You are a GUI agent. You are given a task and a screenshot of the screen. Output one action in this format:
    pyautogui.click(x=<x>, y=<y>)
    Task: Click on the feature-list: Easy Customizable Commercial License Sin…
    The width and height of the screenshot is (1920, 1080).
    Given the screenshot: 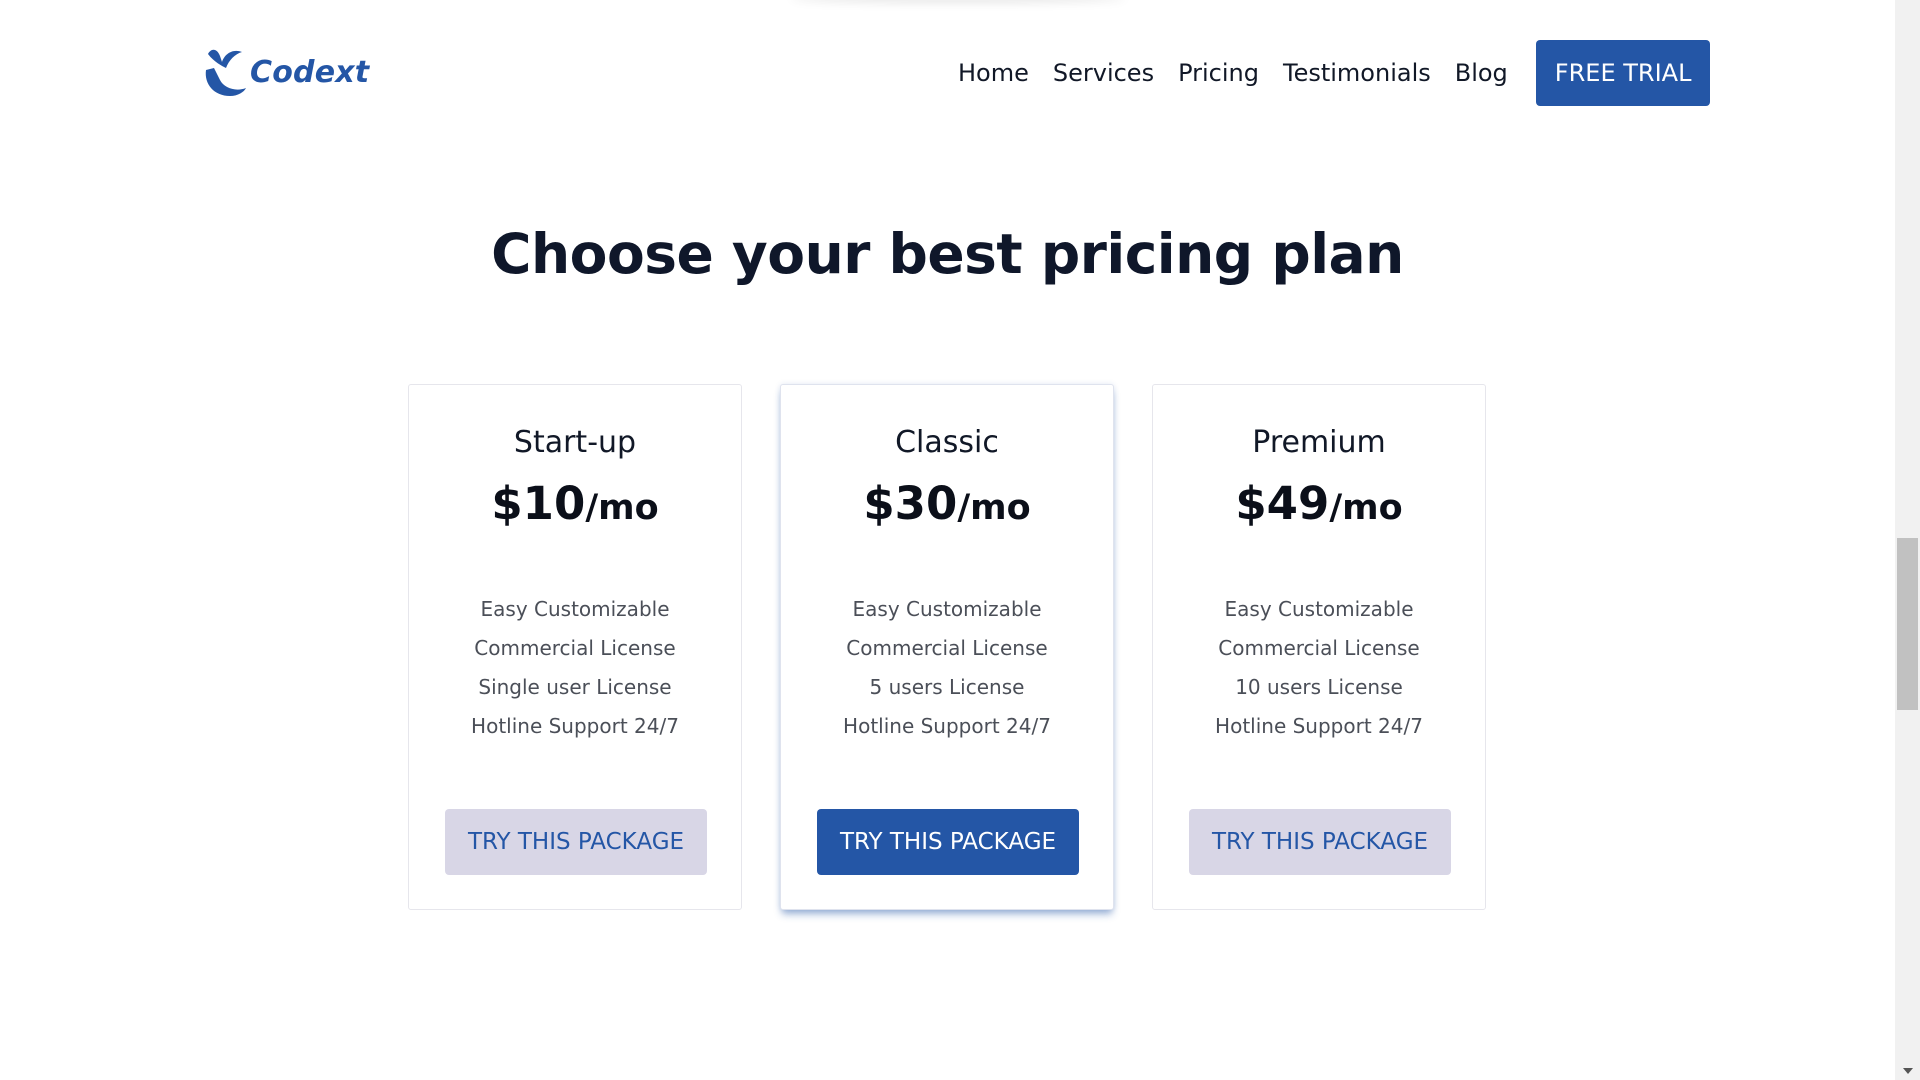 What is the action you would take?
    pyautogui.click(x=575, y=668)
    